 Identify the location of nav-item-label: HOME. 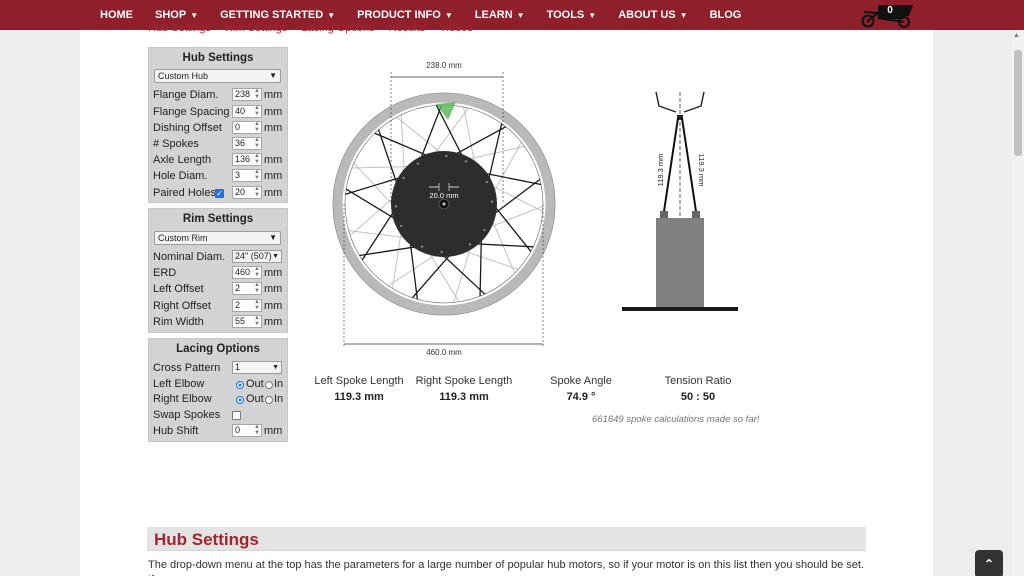
(116, 15).